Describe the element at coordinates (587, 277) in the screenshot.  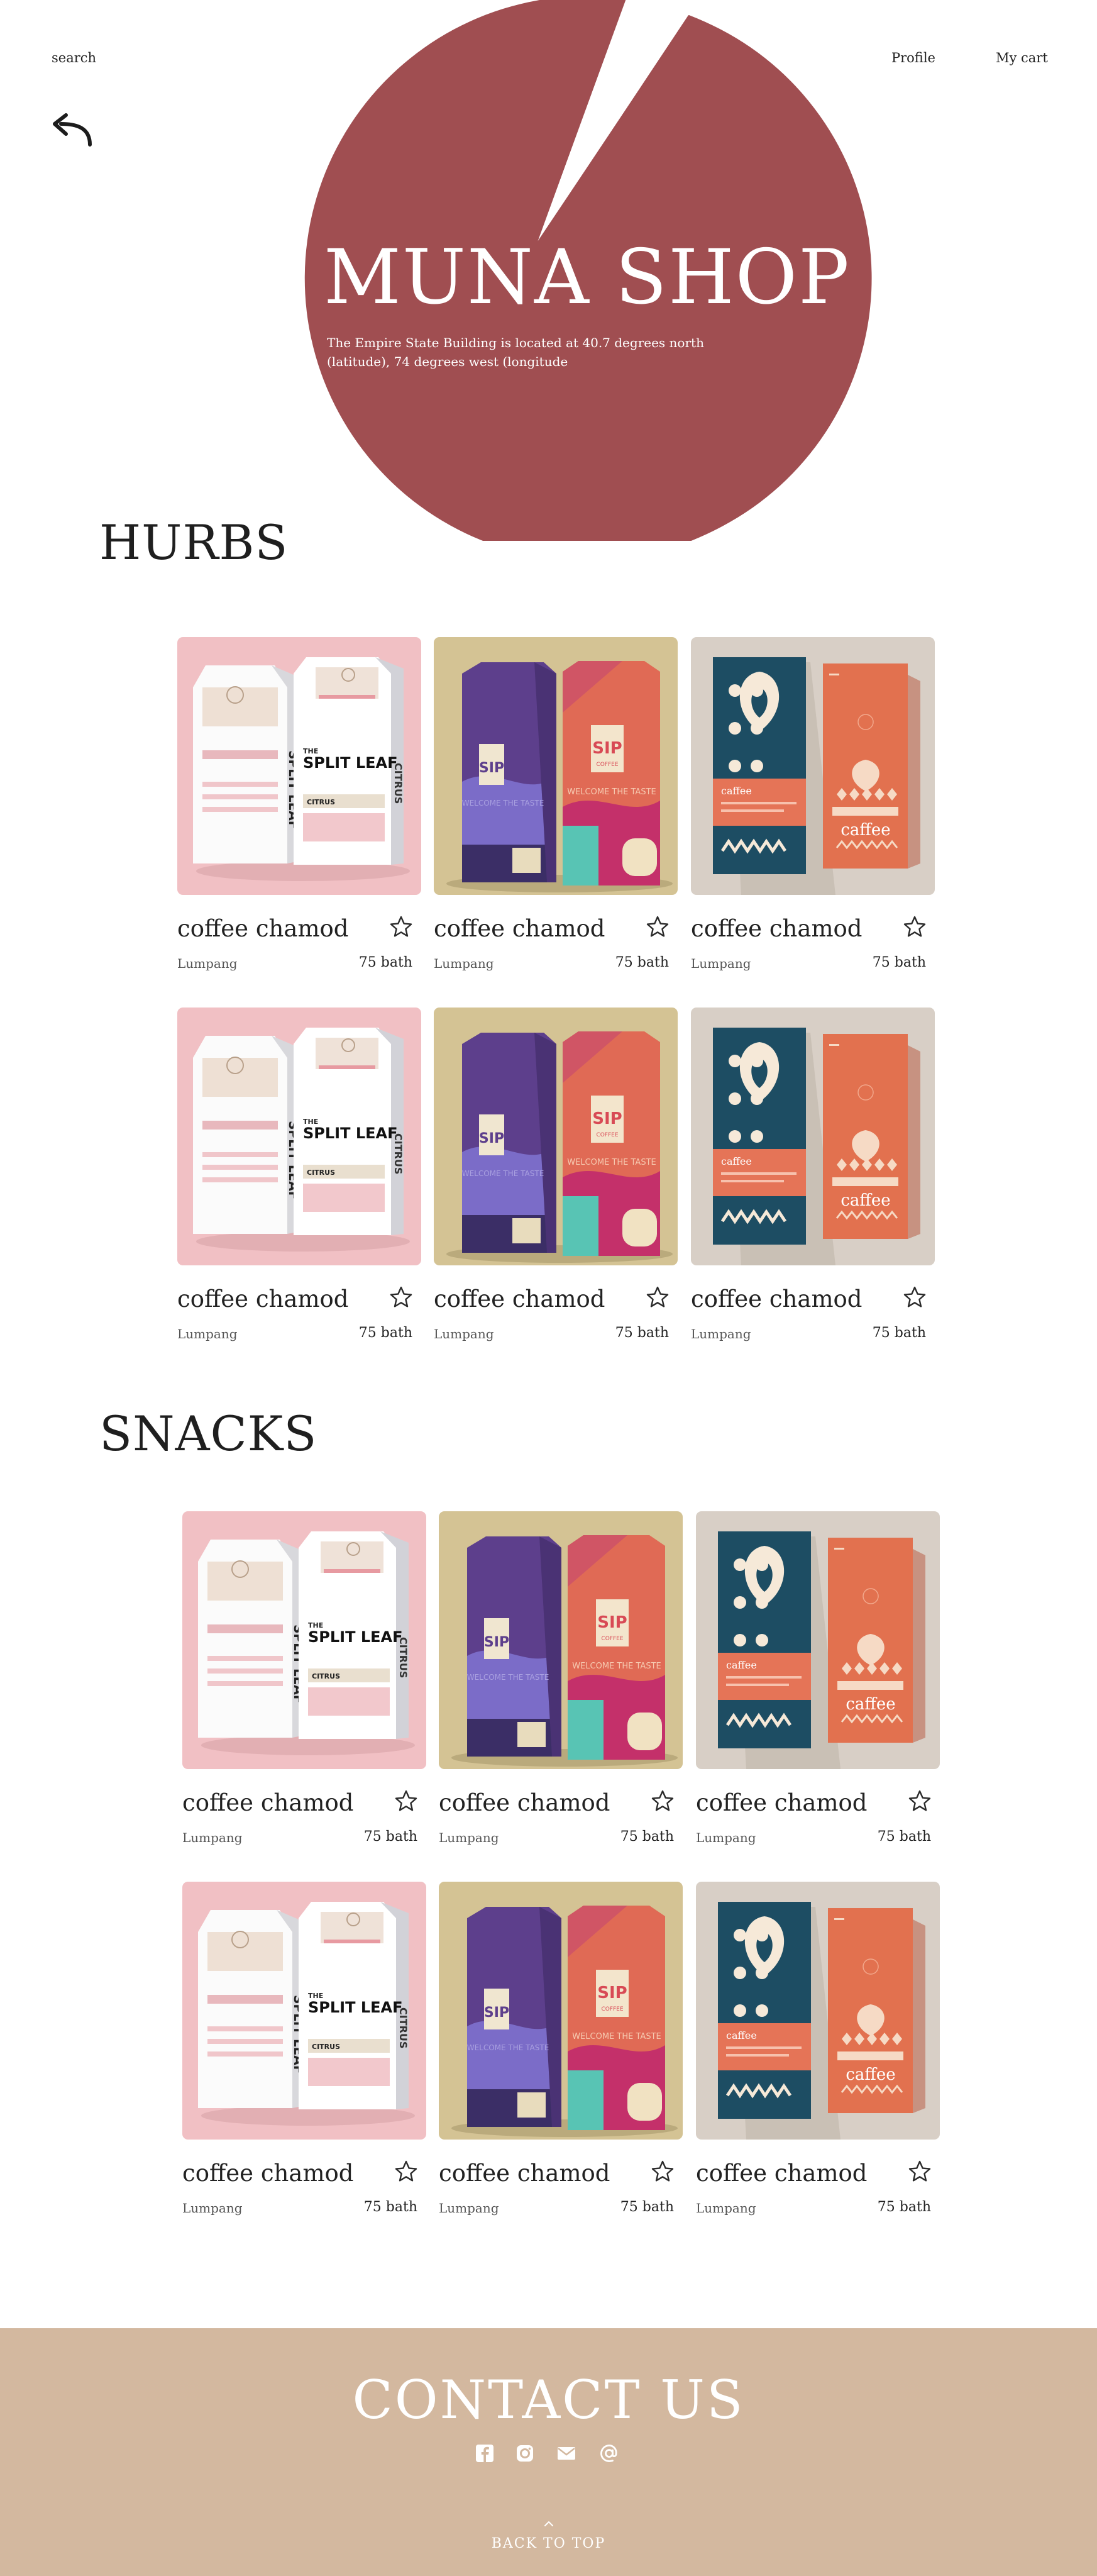
I see `shop-title: MUNA SHOP` at that location.